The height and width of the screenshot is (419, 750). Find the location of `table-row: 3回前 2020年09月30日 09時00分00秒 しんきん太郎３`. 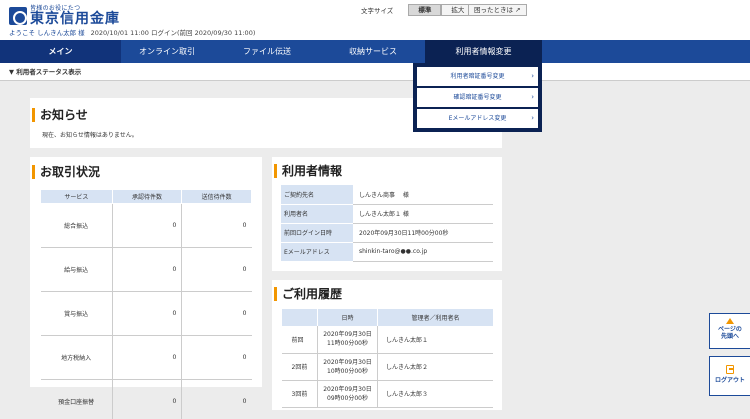

table-row: 3回前 2020年09月30日 09時00分00秒 しんきん太郎３ is located at coordinates (387, 394).